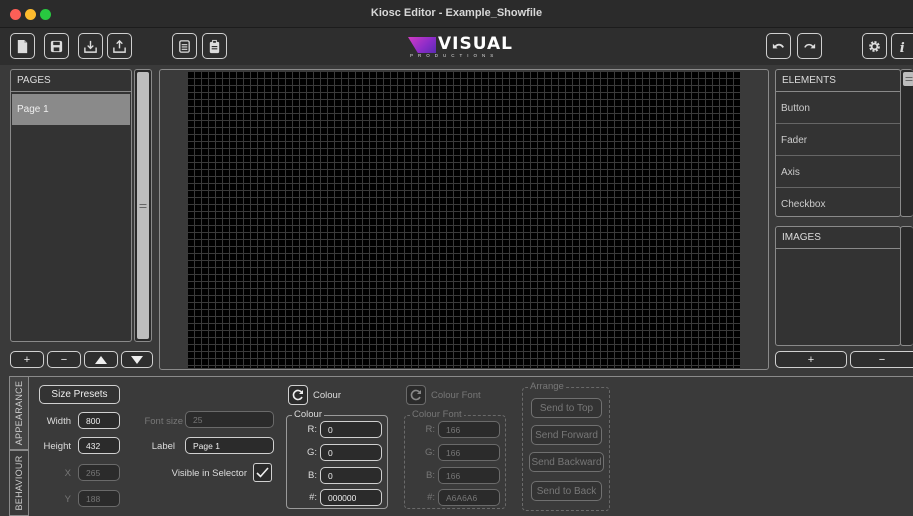 The width and height of the screenshot is (913, 516). I want to click on copy-button, so click(184, 46).